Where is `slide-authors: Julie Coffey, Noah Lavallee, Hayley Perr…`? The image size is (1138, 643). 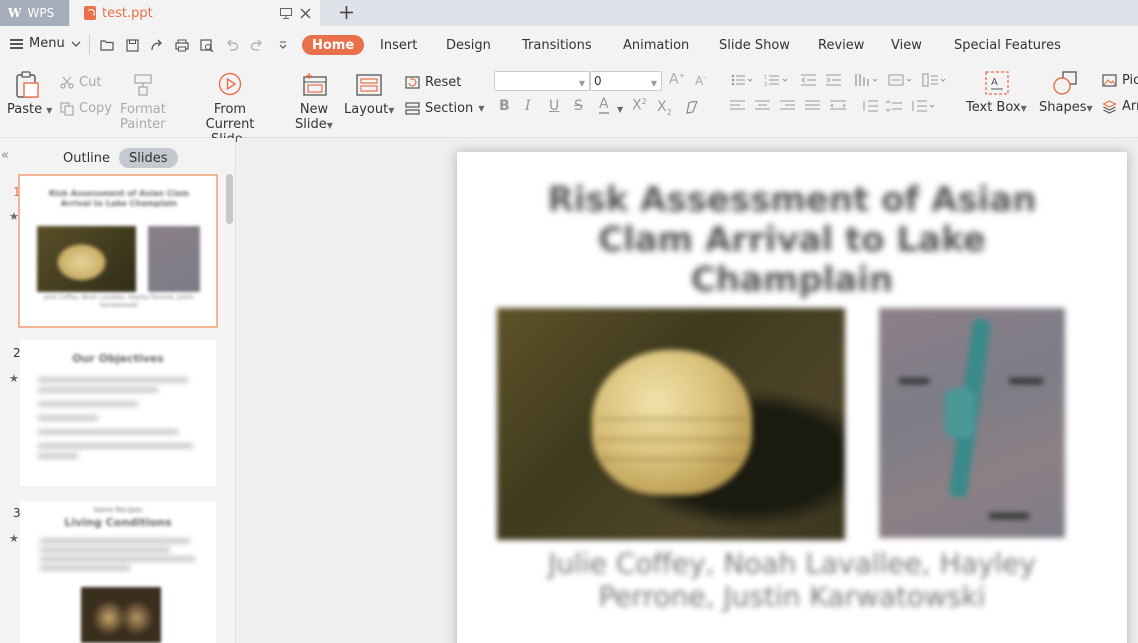 slide-authors: Julie Coffey, Noah Lavallee, Hayley Perr… is located at coordinates (792, 580).